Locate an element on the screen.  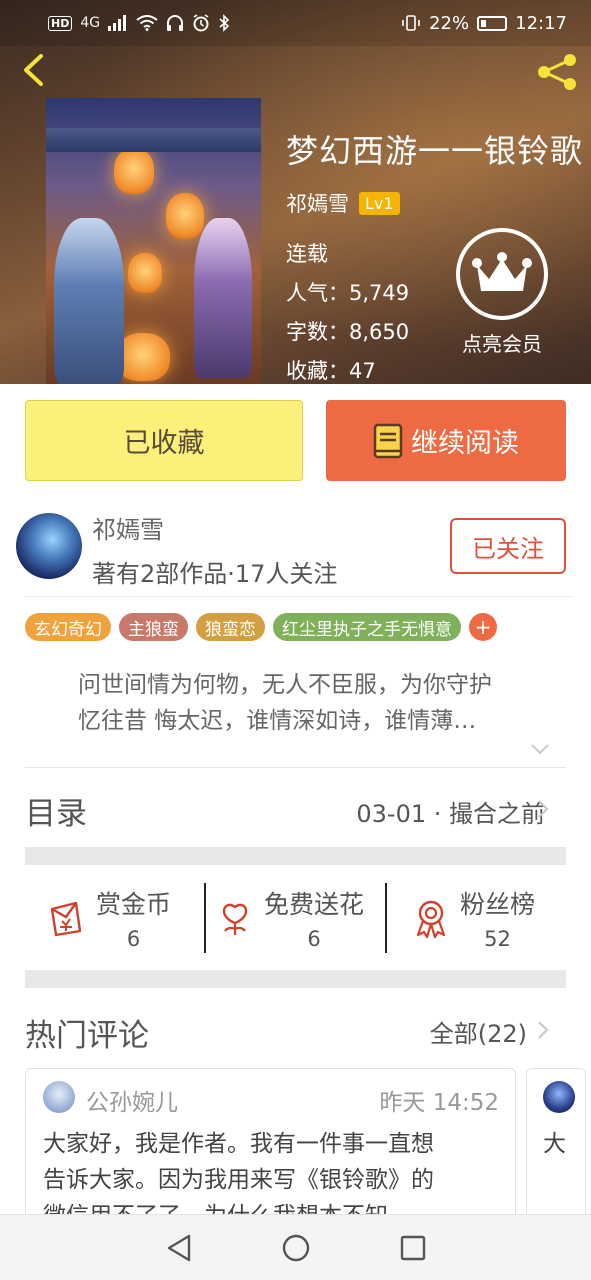
fan-ranking-text: 粉丝榜 52 is located at coordinates (497, 918).